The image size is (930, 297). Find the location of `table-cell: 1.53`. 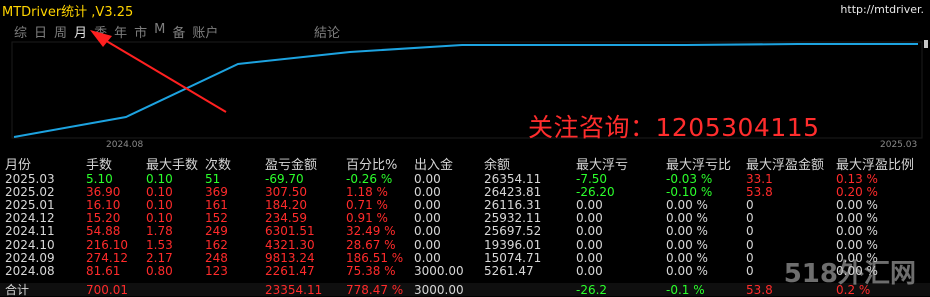

table-cell: 1.53 is located at coordinates (159, 244).